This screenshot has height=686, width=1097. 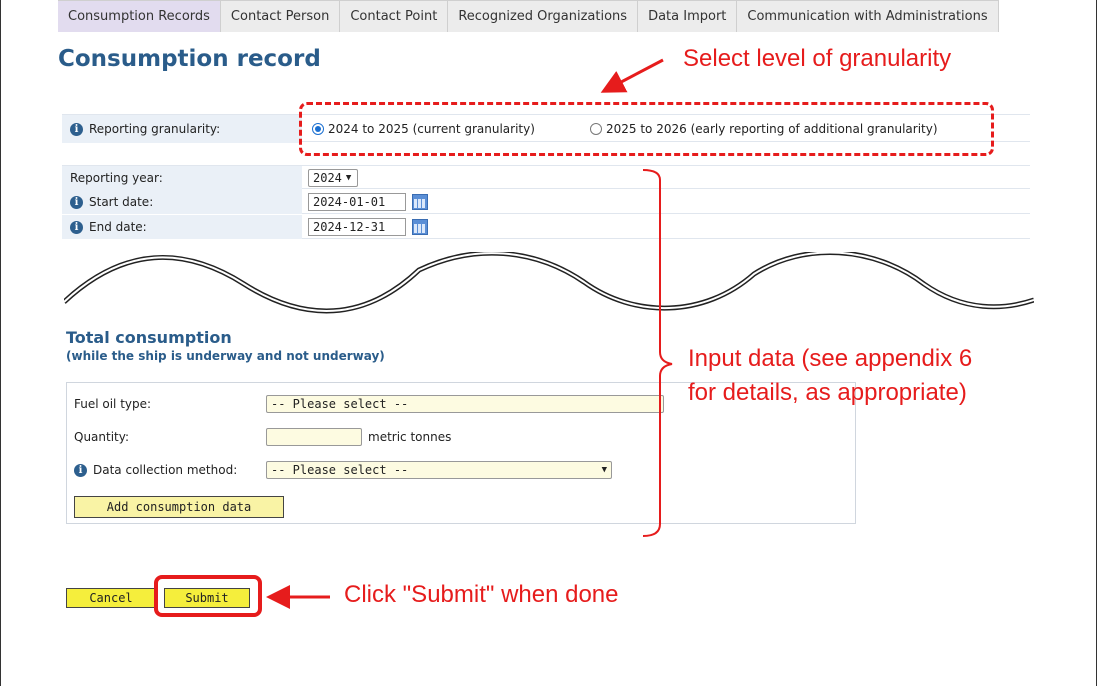 What do you see at coordinates (657, 353) in the screenshot?
I see `input-data-bracket` at bounding box center [657, 353].